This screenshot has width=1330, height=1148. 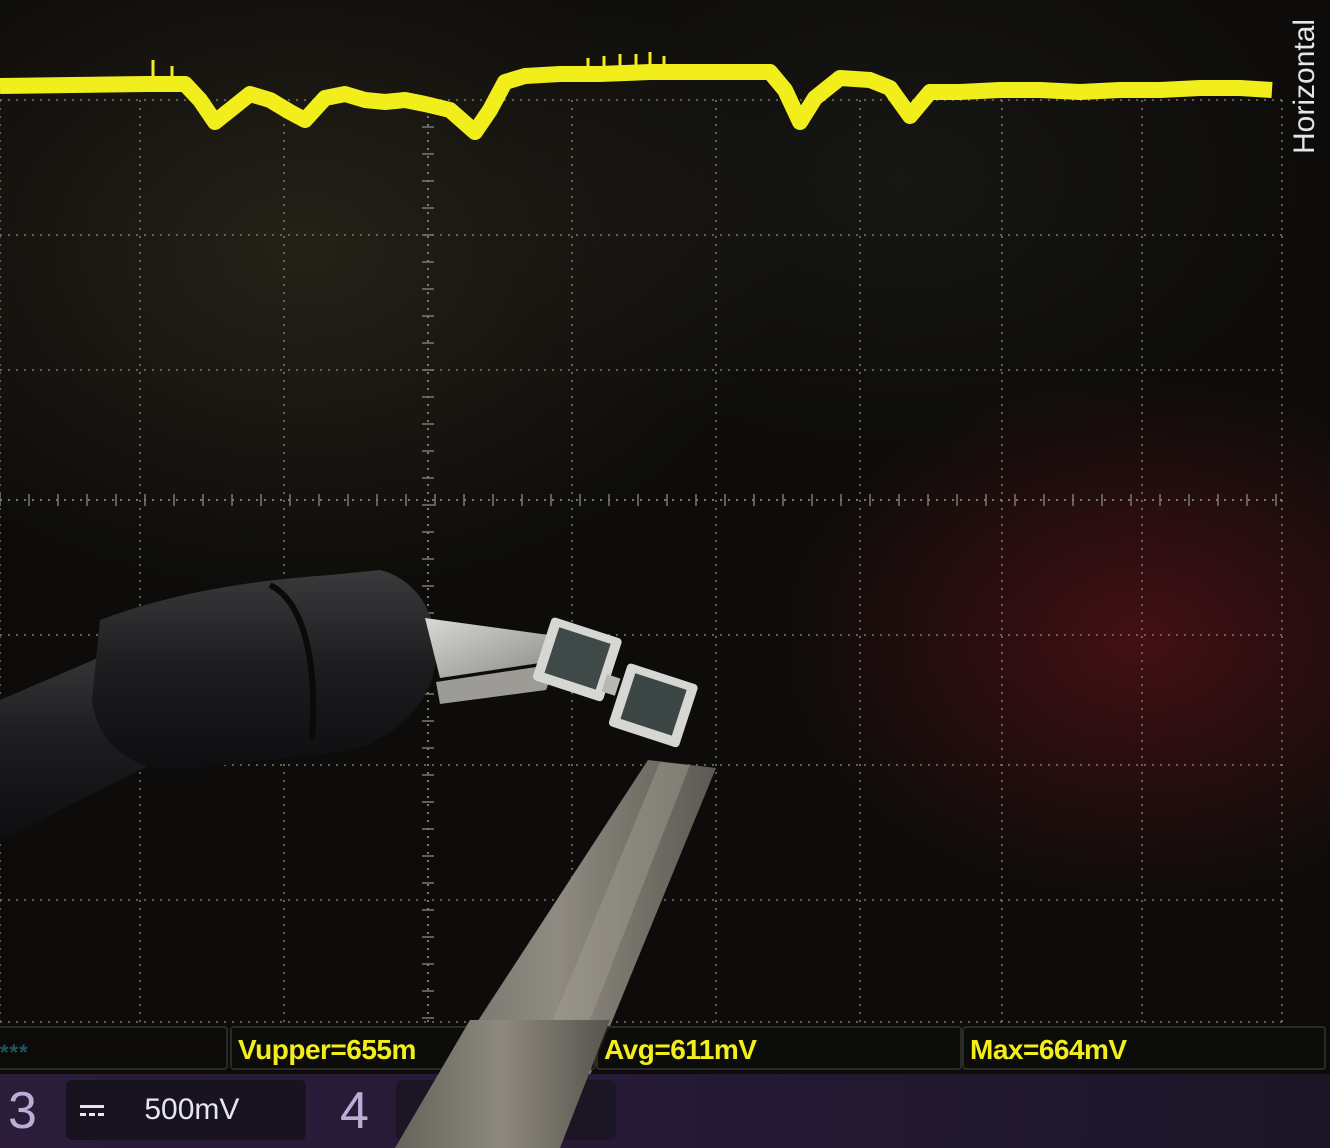 I want to click on channel-4-scale: V, so click(x=565, y=1109).